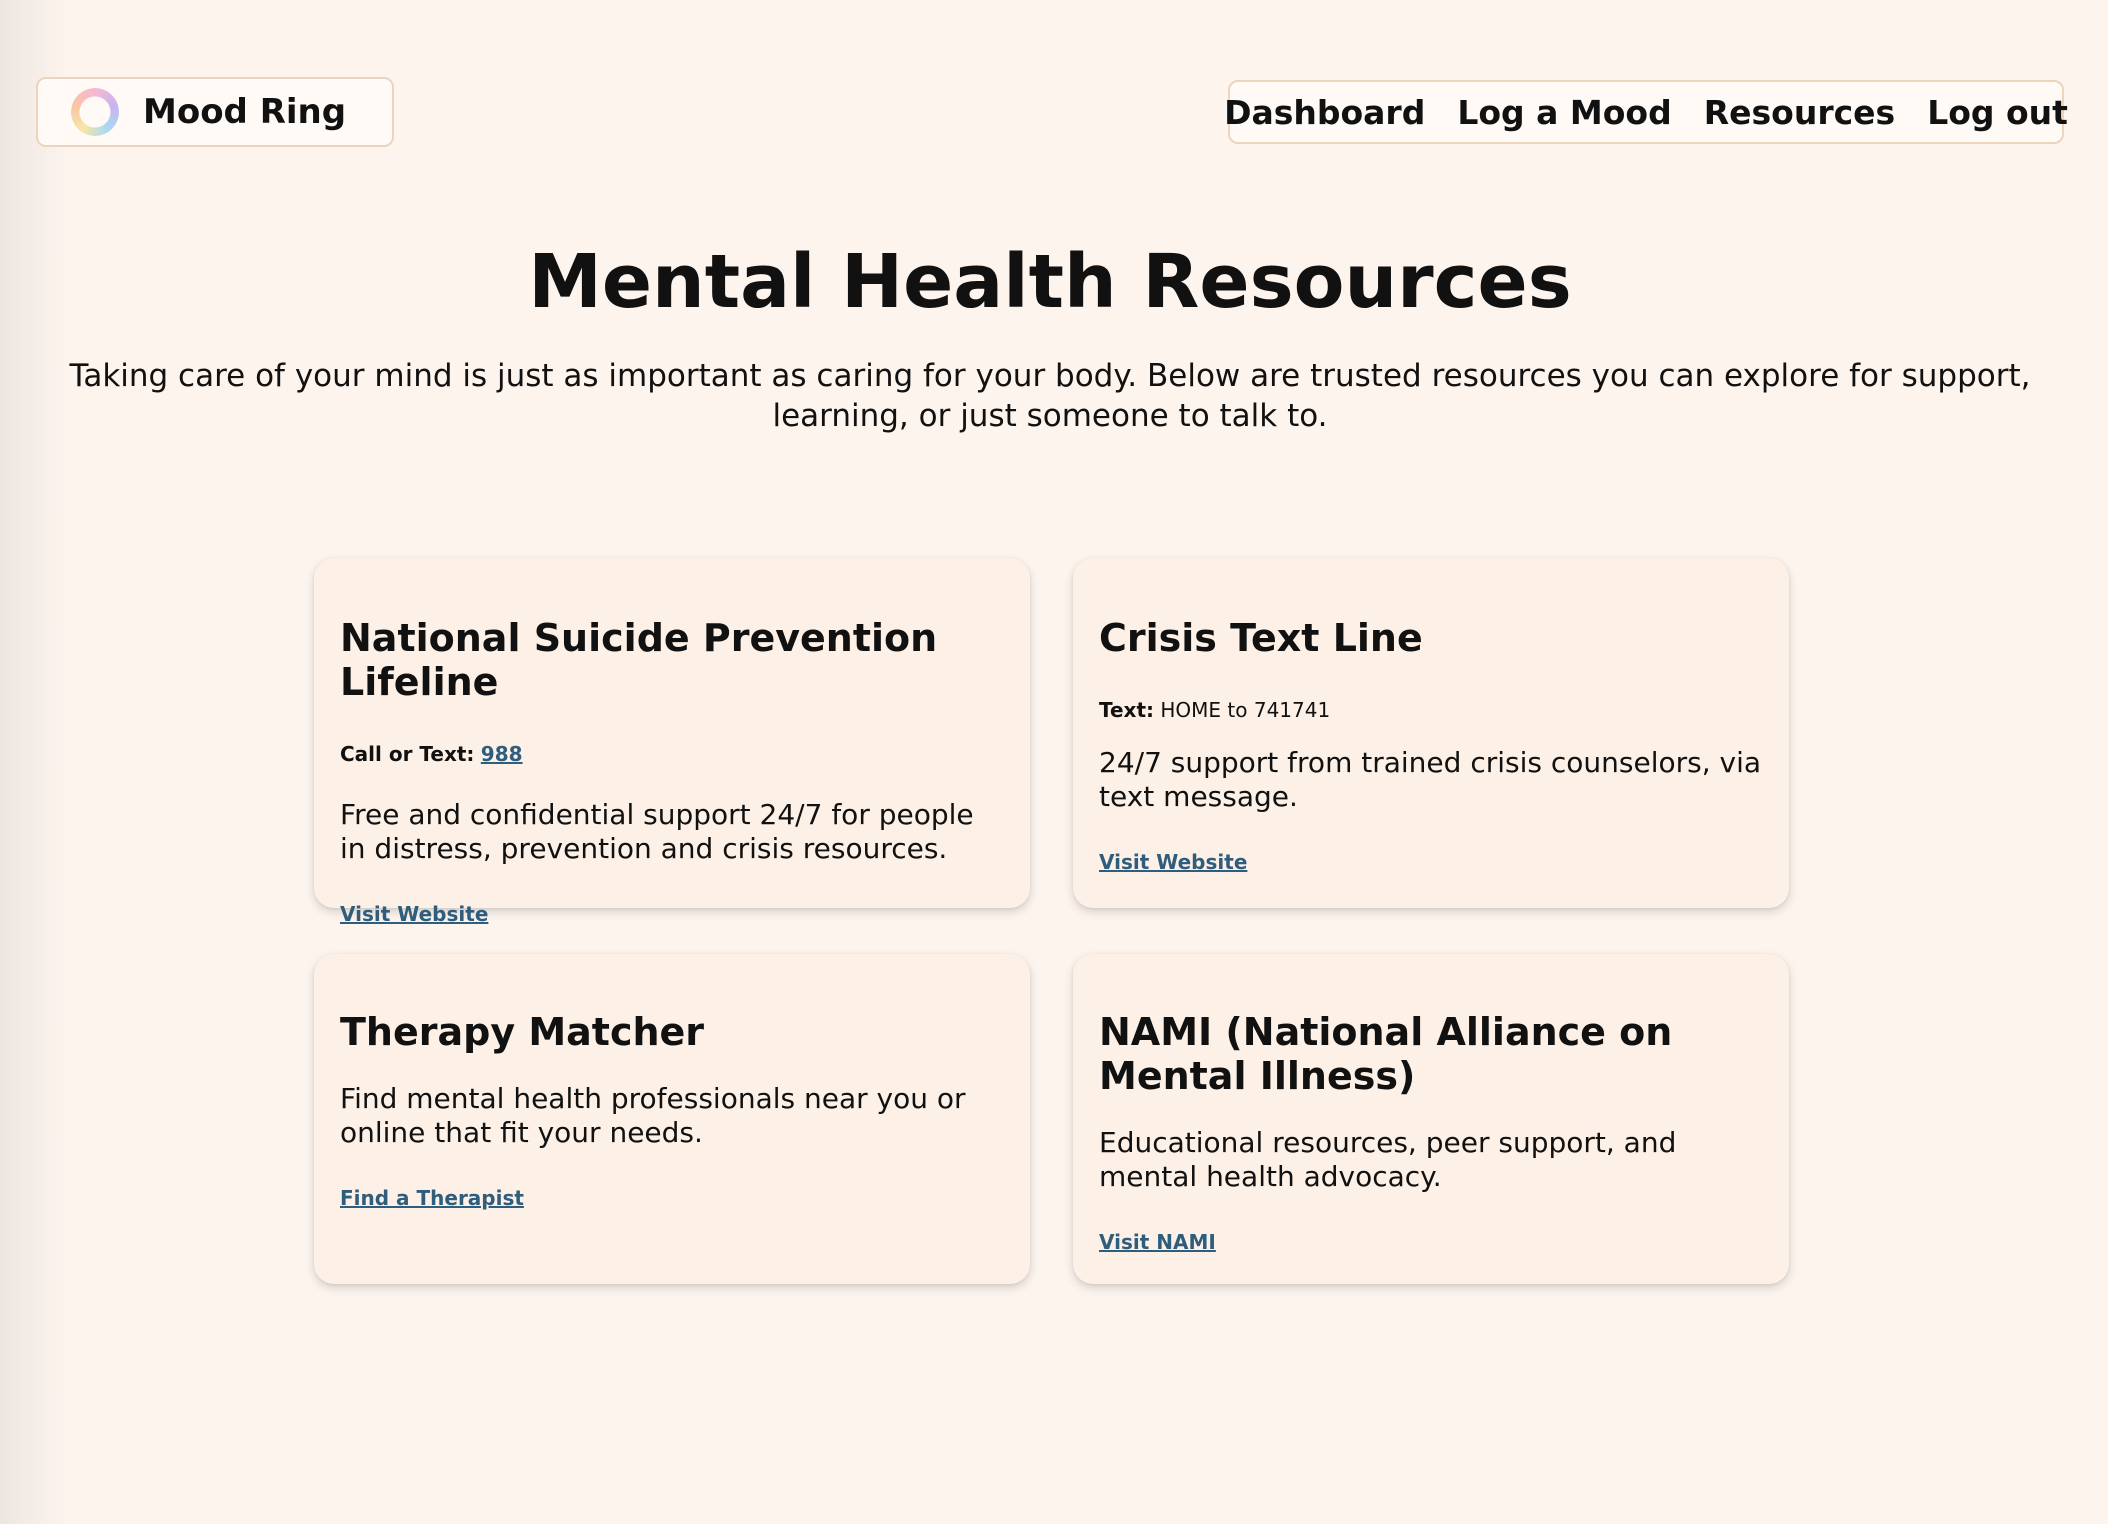 This screenshot has width=2108, height=1524. Describe the element at coordinates (1431, 1242) in the screenshot. I see `visit-nami-link: Visit NAMI` at that location.